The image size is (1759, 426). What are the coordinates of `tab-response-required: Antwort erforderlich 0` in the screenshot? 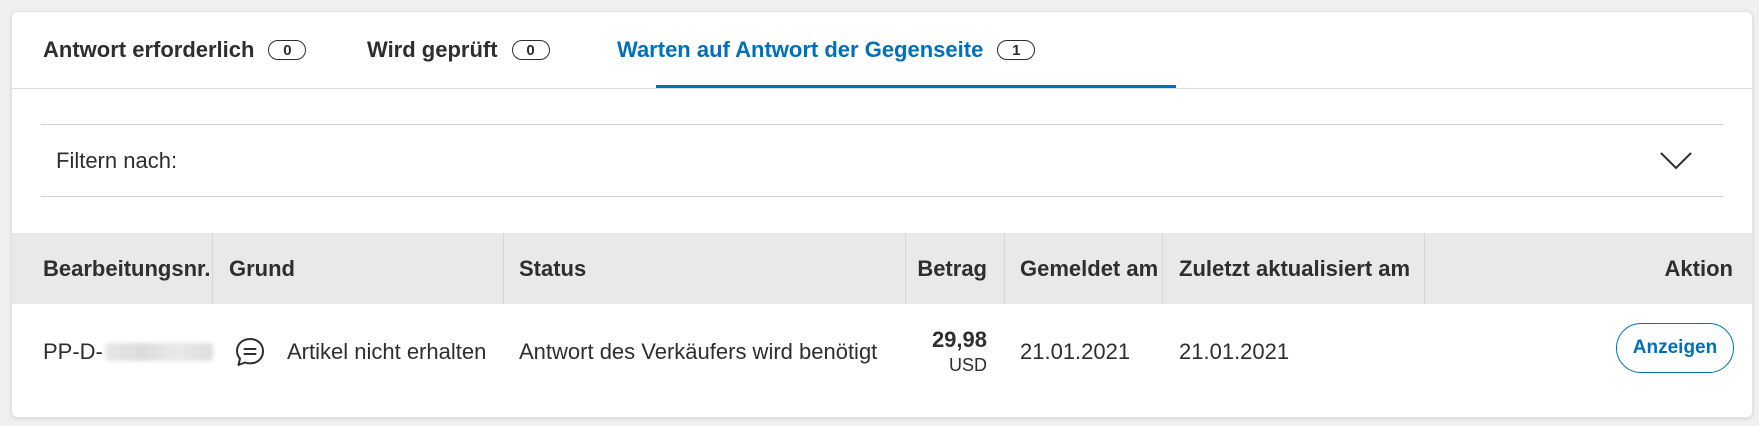 It's located at (175, 50).